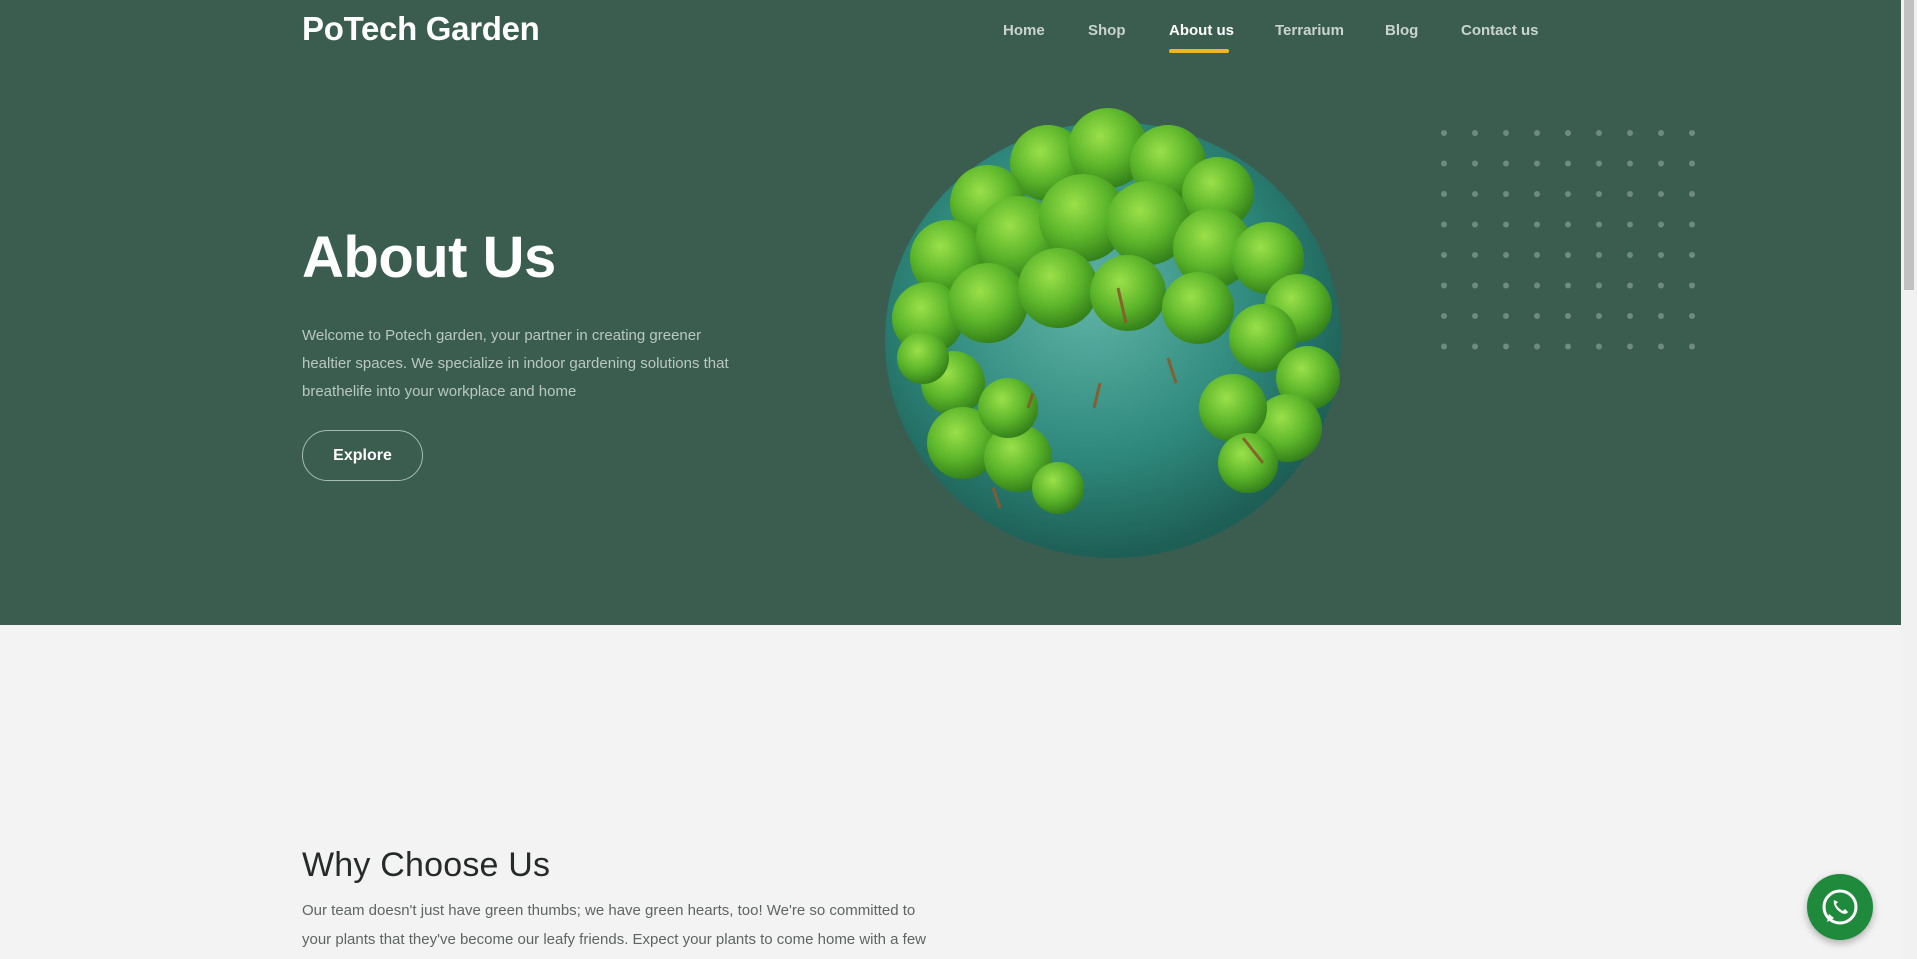  I want to click on nav-active-underline, so click(1199, 51).